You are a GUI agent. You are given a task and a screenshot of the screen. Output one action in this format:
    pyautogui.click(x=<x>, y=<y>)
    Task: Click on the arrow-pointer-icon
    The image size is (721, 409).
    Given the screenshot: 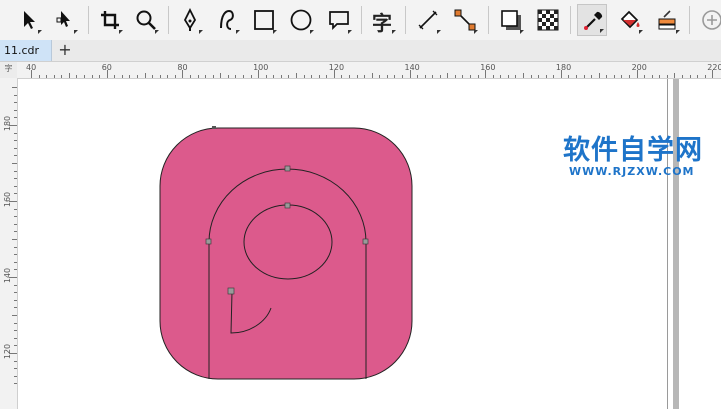 What is the action you would take?
    pyautogui.click(x=29, y=20)
    